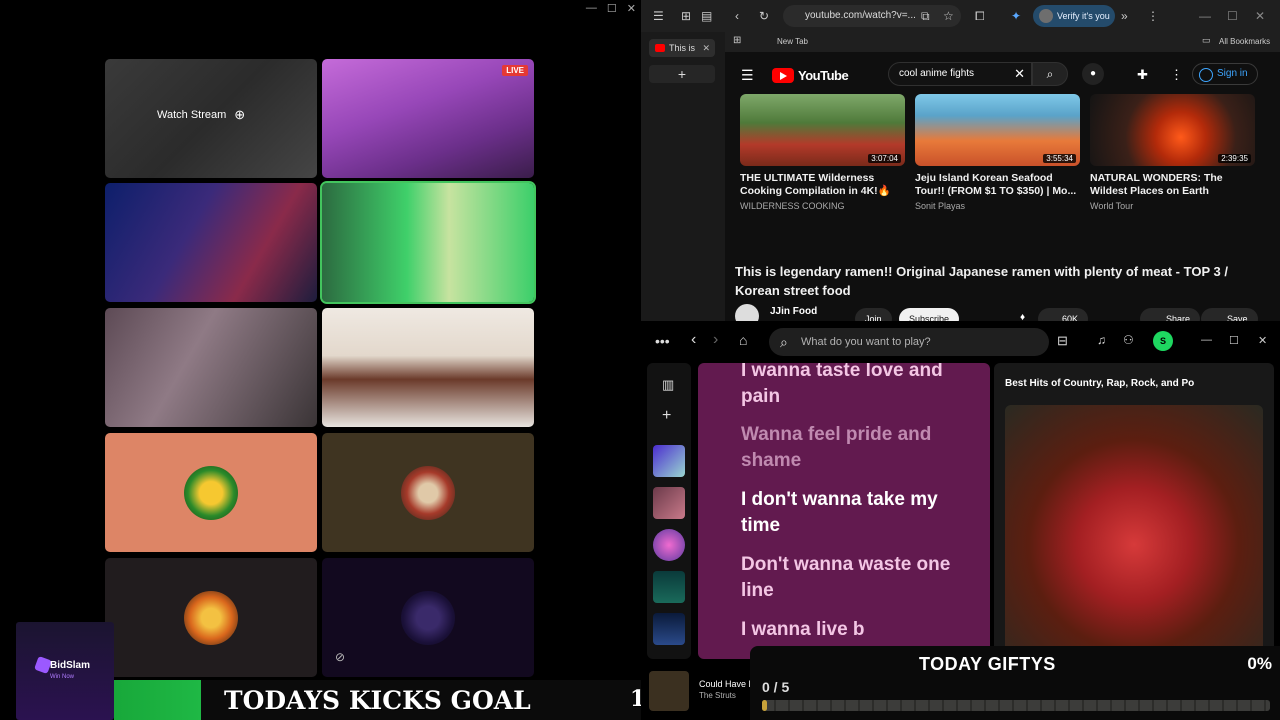 Image resolution: width=1280 pixels, height=720 pixels. What do you see at coordinates (884, 158) in the screenshot?
I see `video-duration: 3:07:04` at bounding box center [884, 158].